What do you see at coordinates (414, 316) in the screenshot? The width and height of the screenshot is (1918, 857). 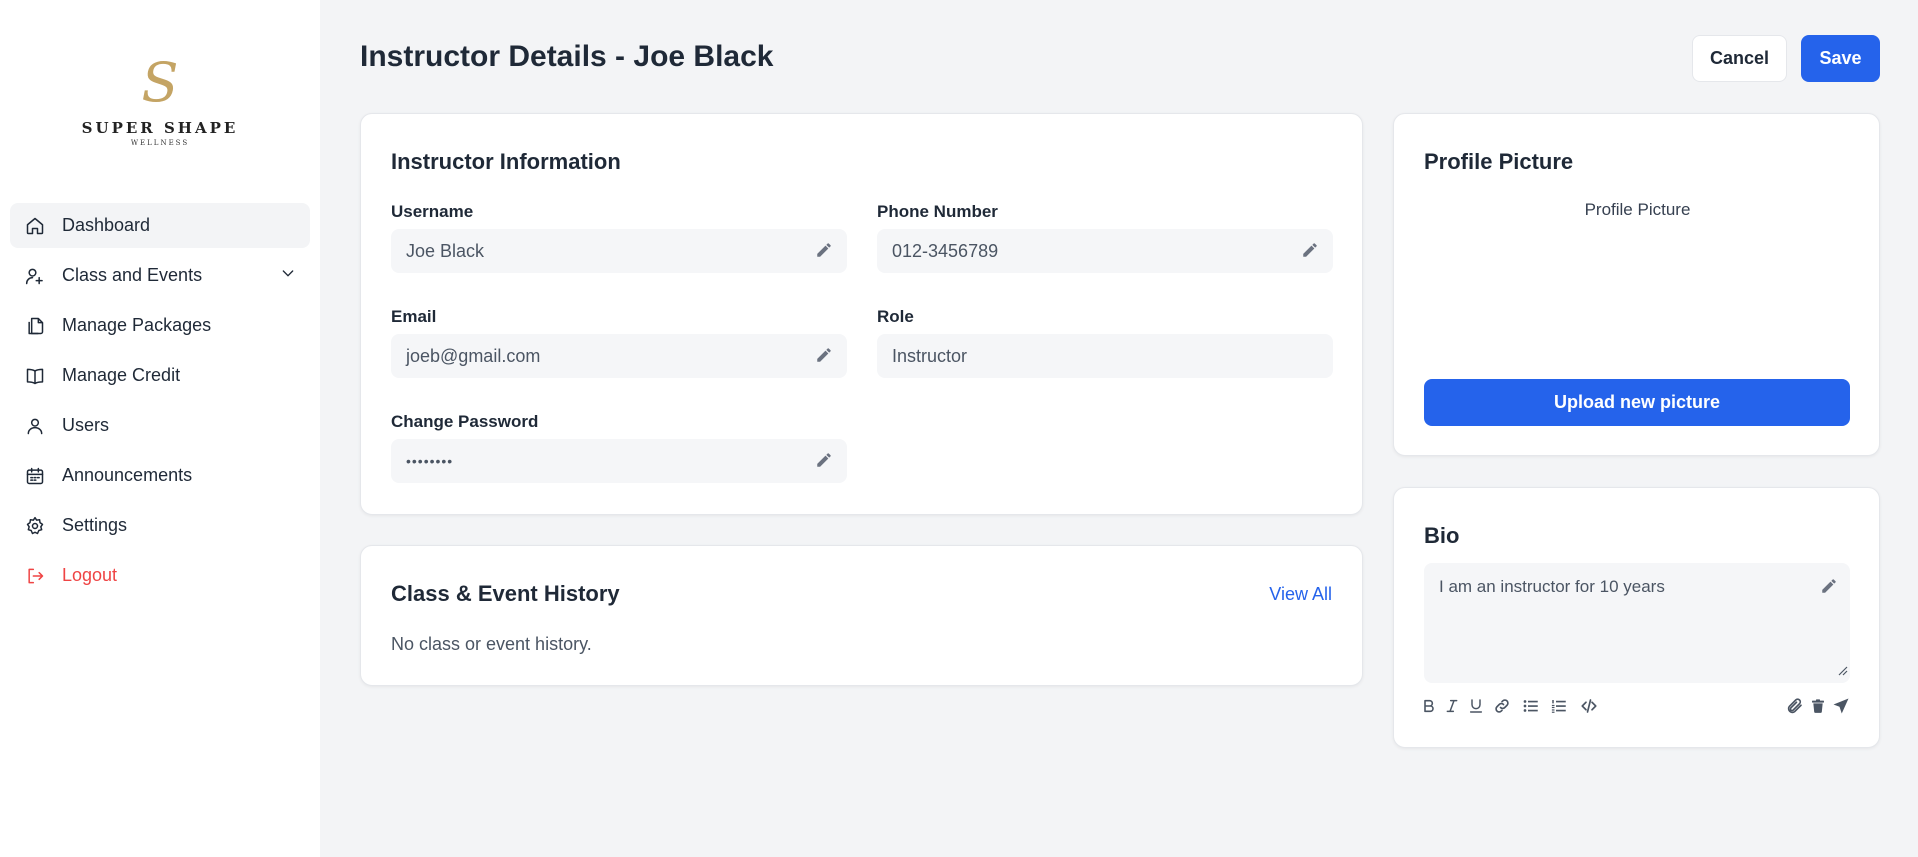 I see `email-label: Email` at bounding box center [414, 316].